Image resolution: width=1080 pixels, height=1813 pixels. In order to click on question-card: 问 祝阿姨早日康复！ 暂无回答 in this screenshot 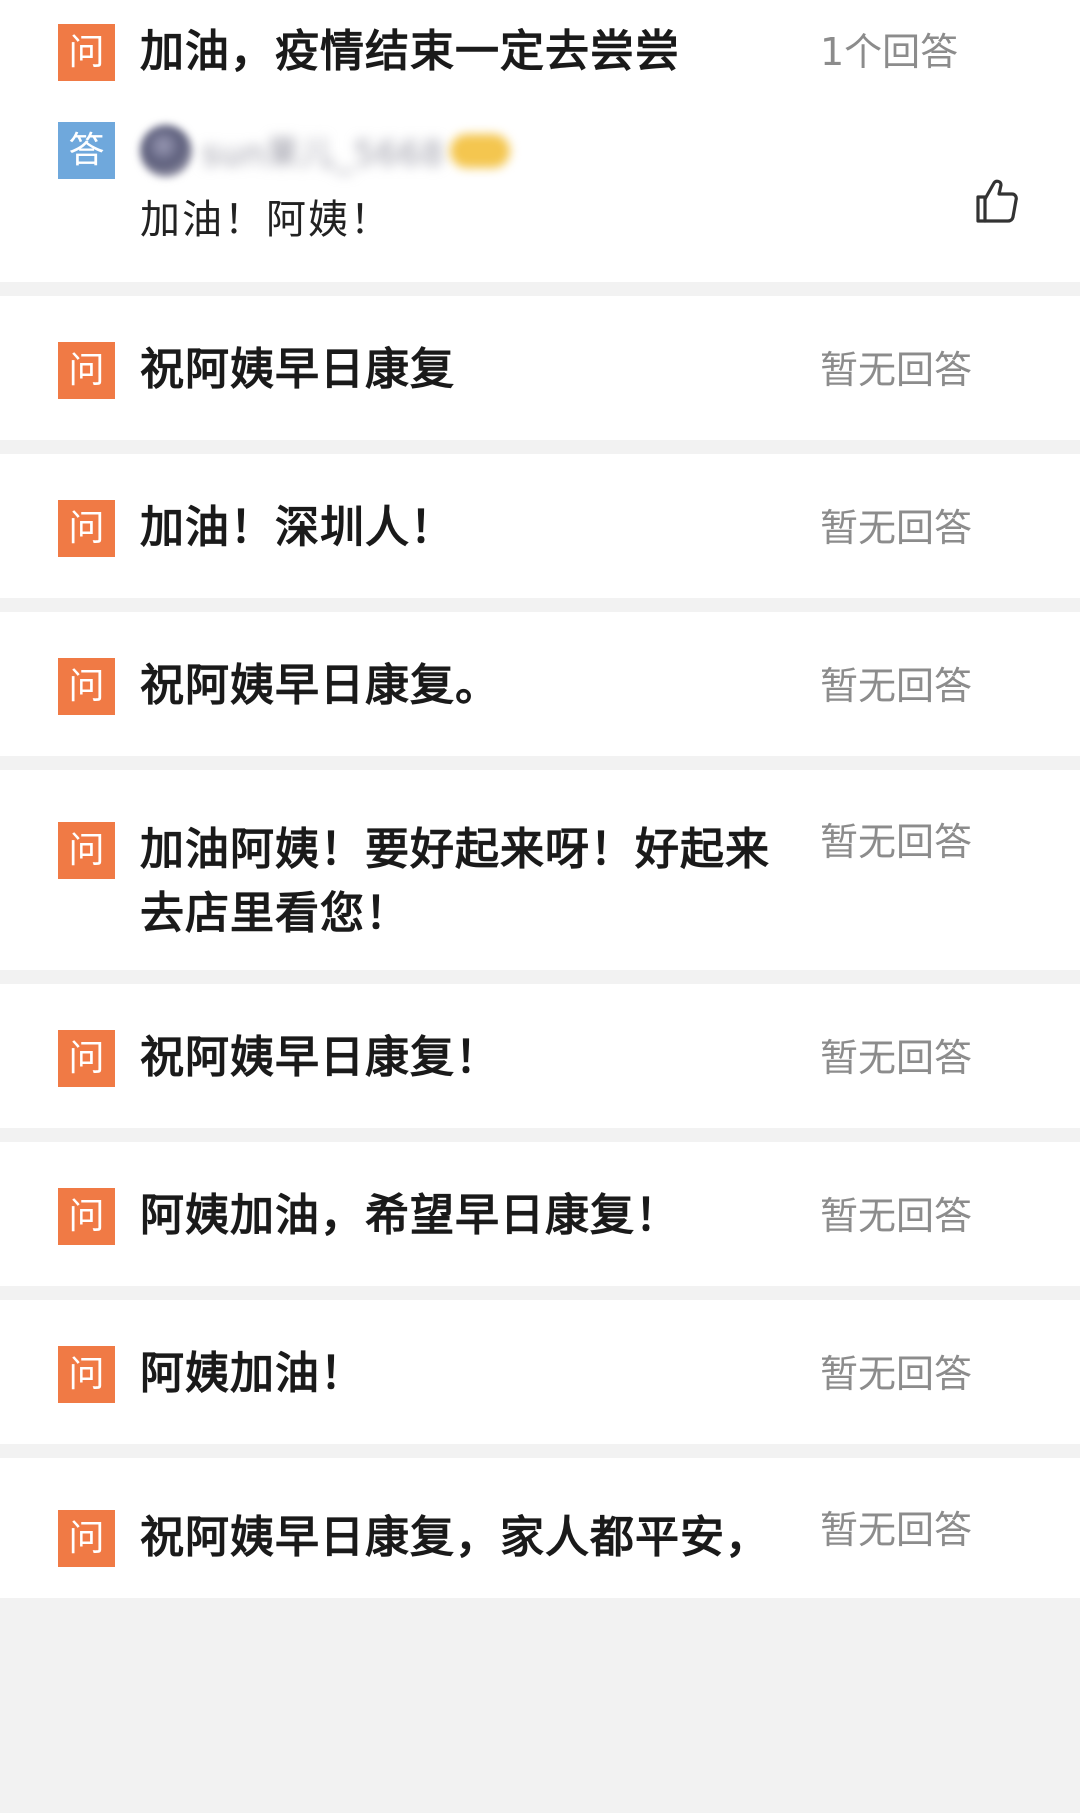, I will do `click(540, 1056)`.